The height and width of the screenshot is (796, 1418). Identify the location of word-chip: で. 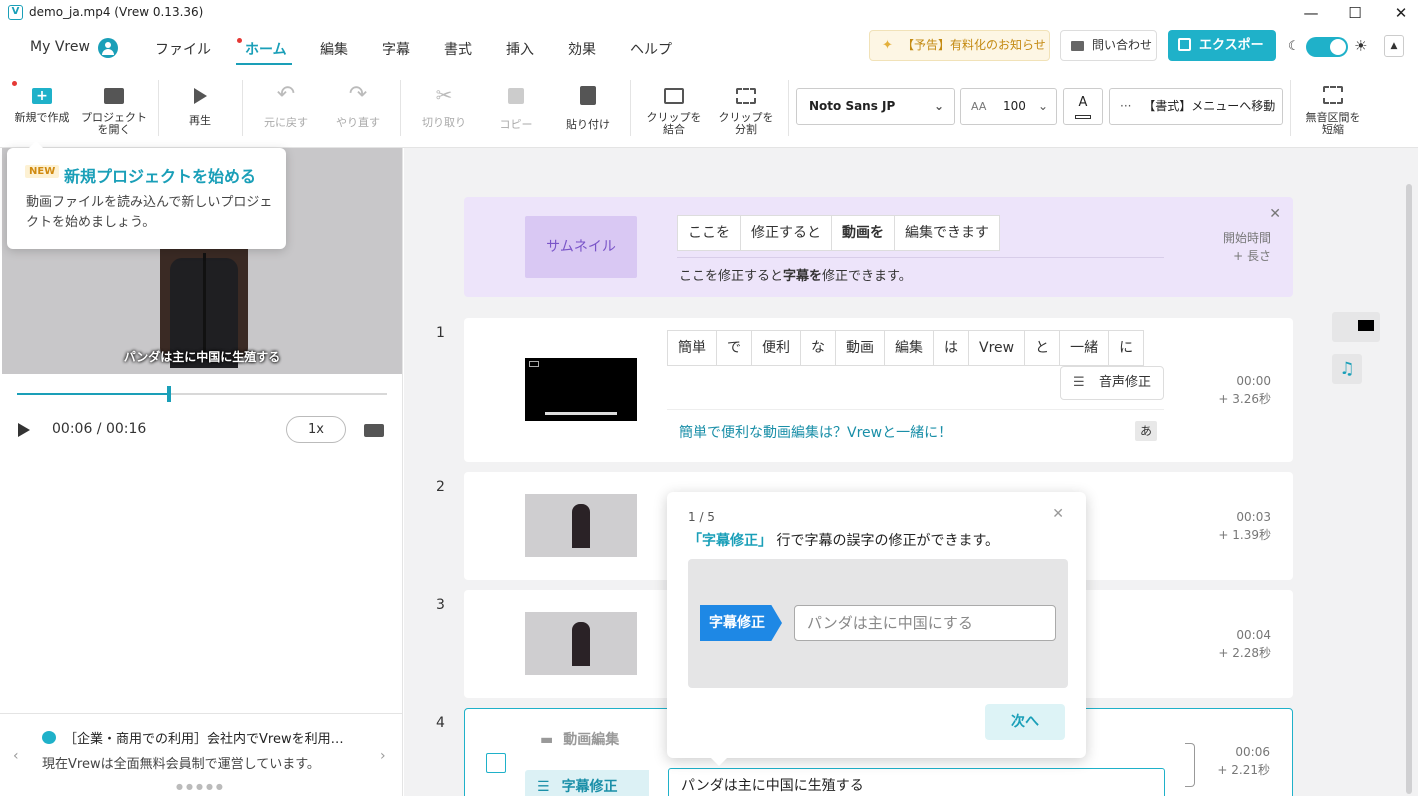
(734, 348).